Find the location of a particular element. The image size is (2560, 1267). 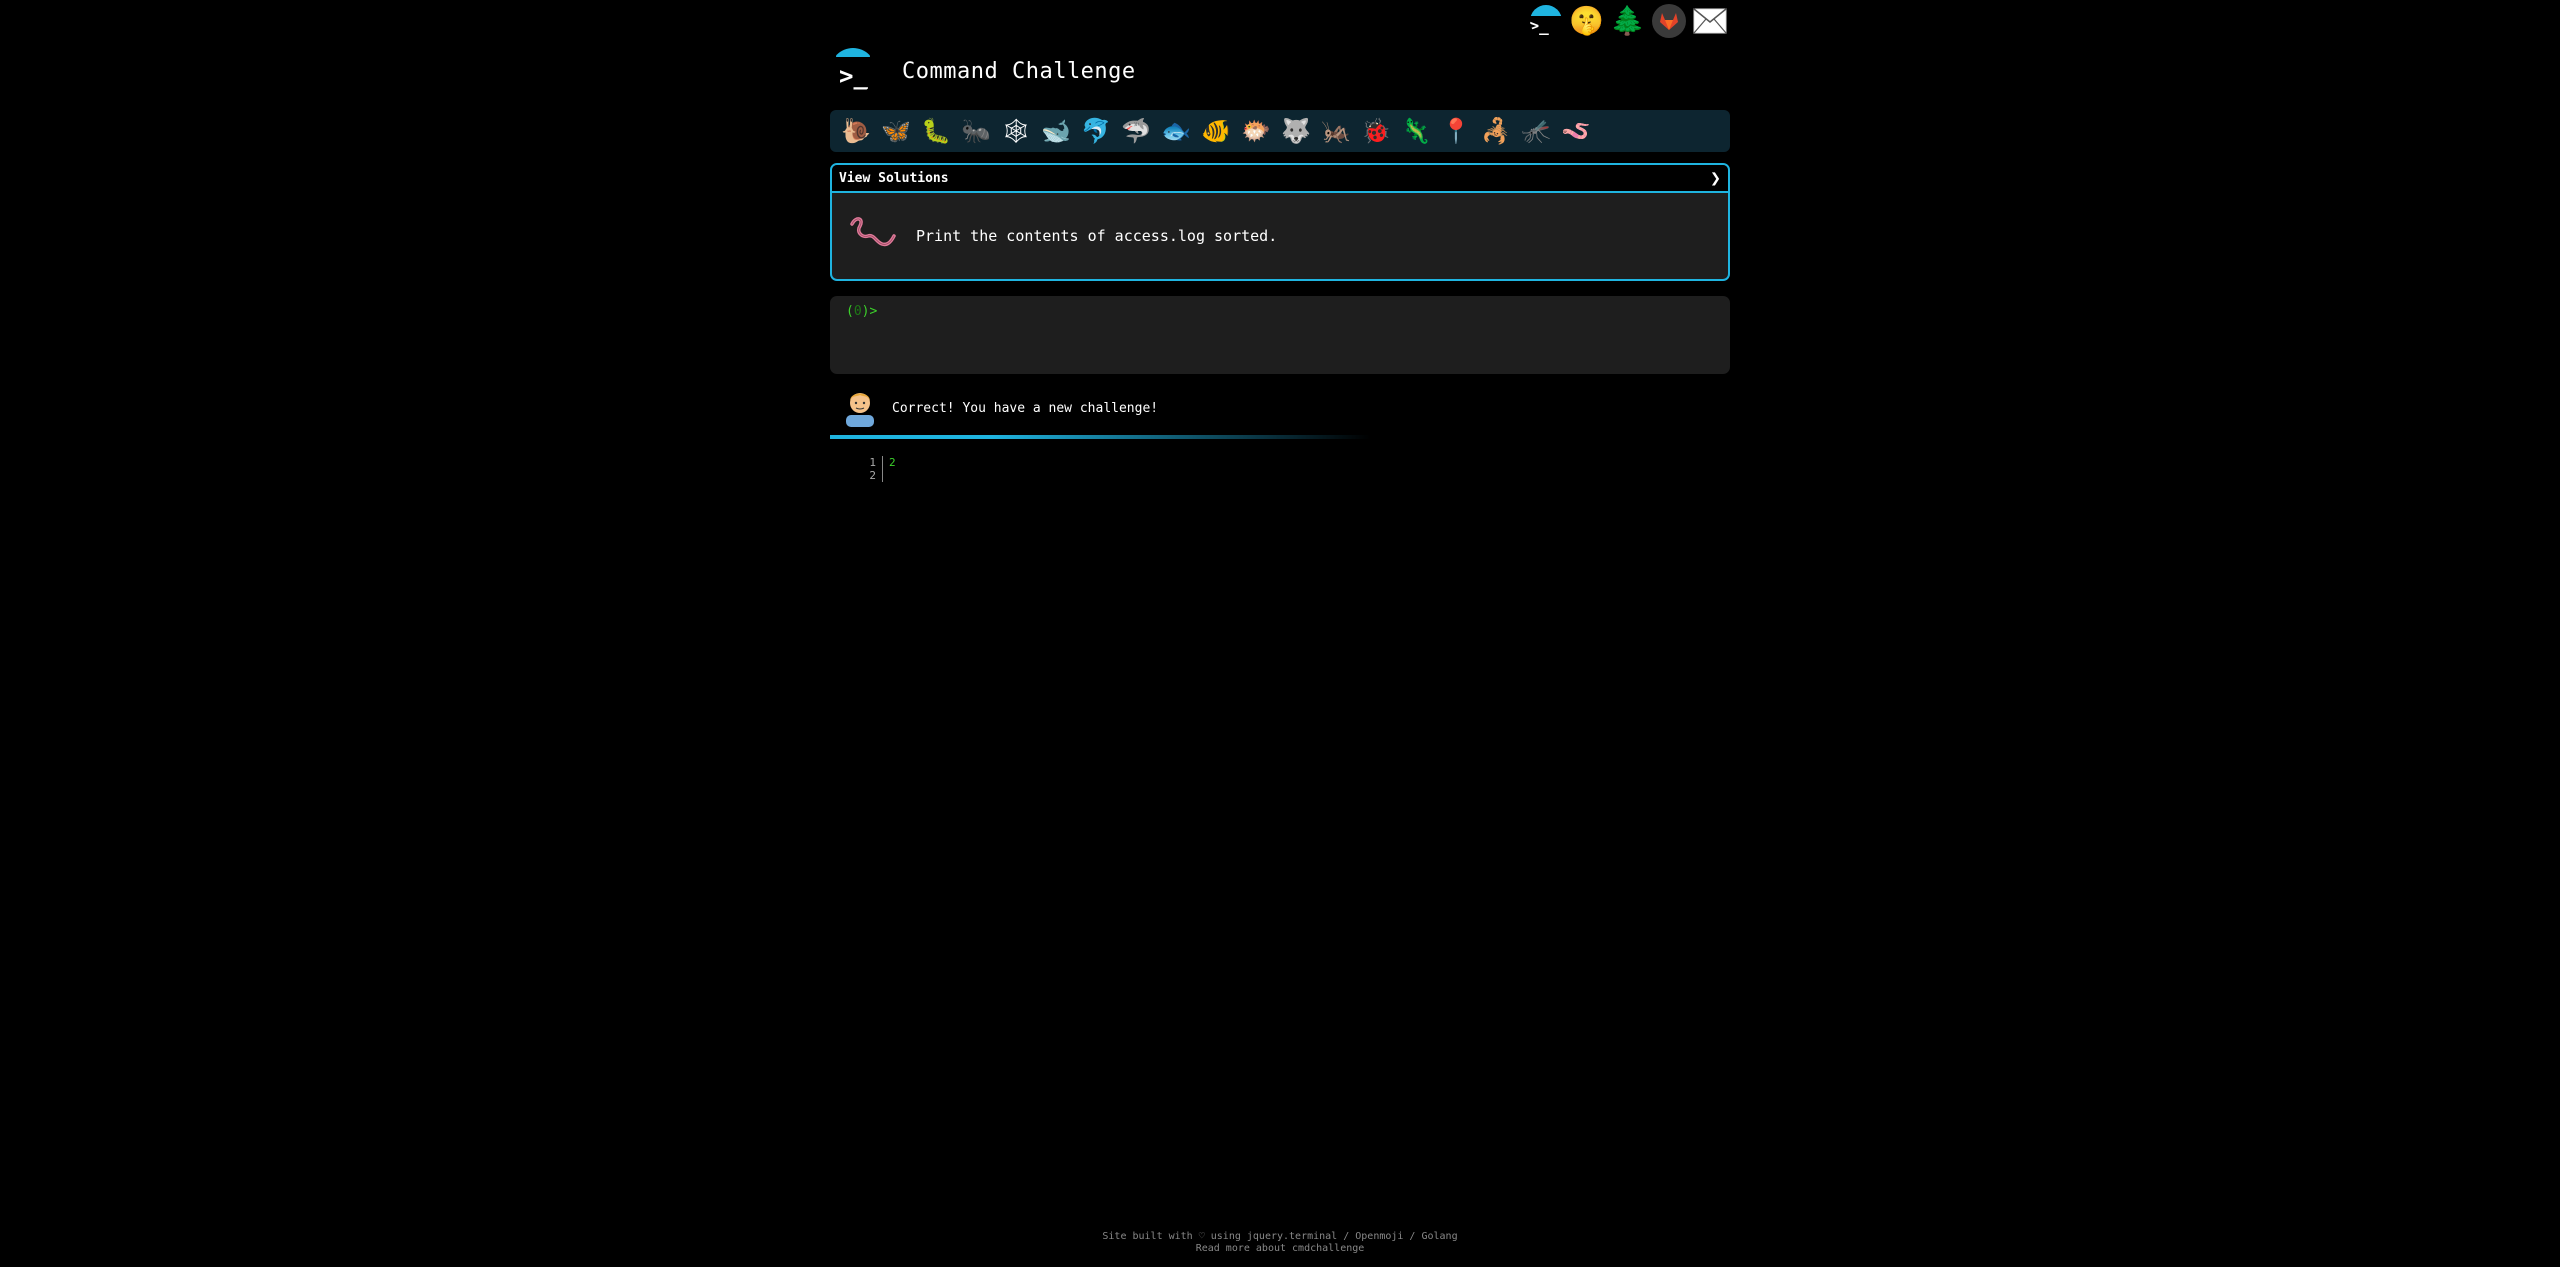

terminal-logo-icon: >_ is located at coordinates (853, 71).